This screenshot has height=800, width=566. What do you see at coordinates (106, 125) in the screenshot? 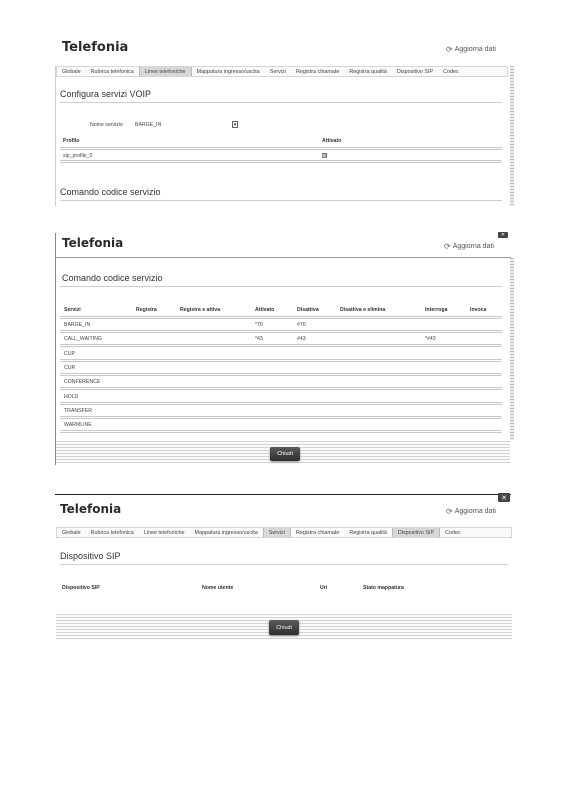
I see `service-name-label: Nome servizio` at bounding box center [106, 125].